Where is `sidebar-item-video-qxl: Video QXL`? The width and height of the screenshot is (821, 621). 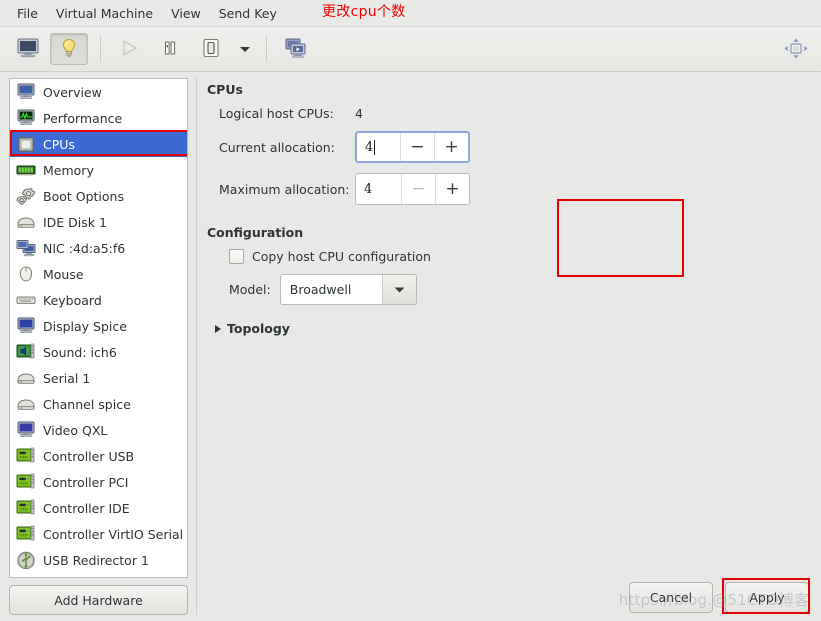 sidebar-item-video-qxl: Video QXL is located at coordinates (98, 430).